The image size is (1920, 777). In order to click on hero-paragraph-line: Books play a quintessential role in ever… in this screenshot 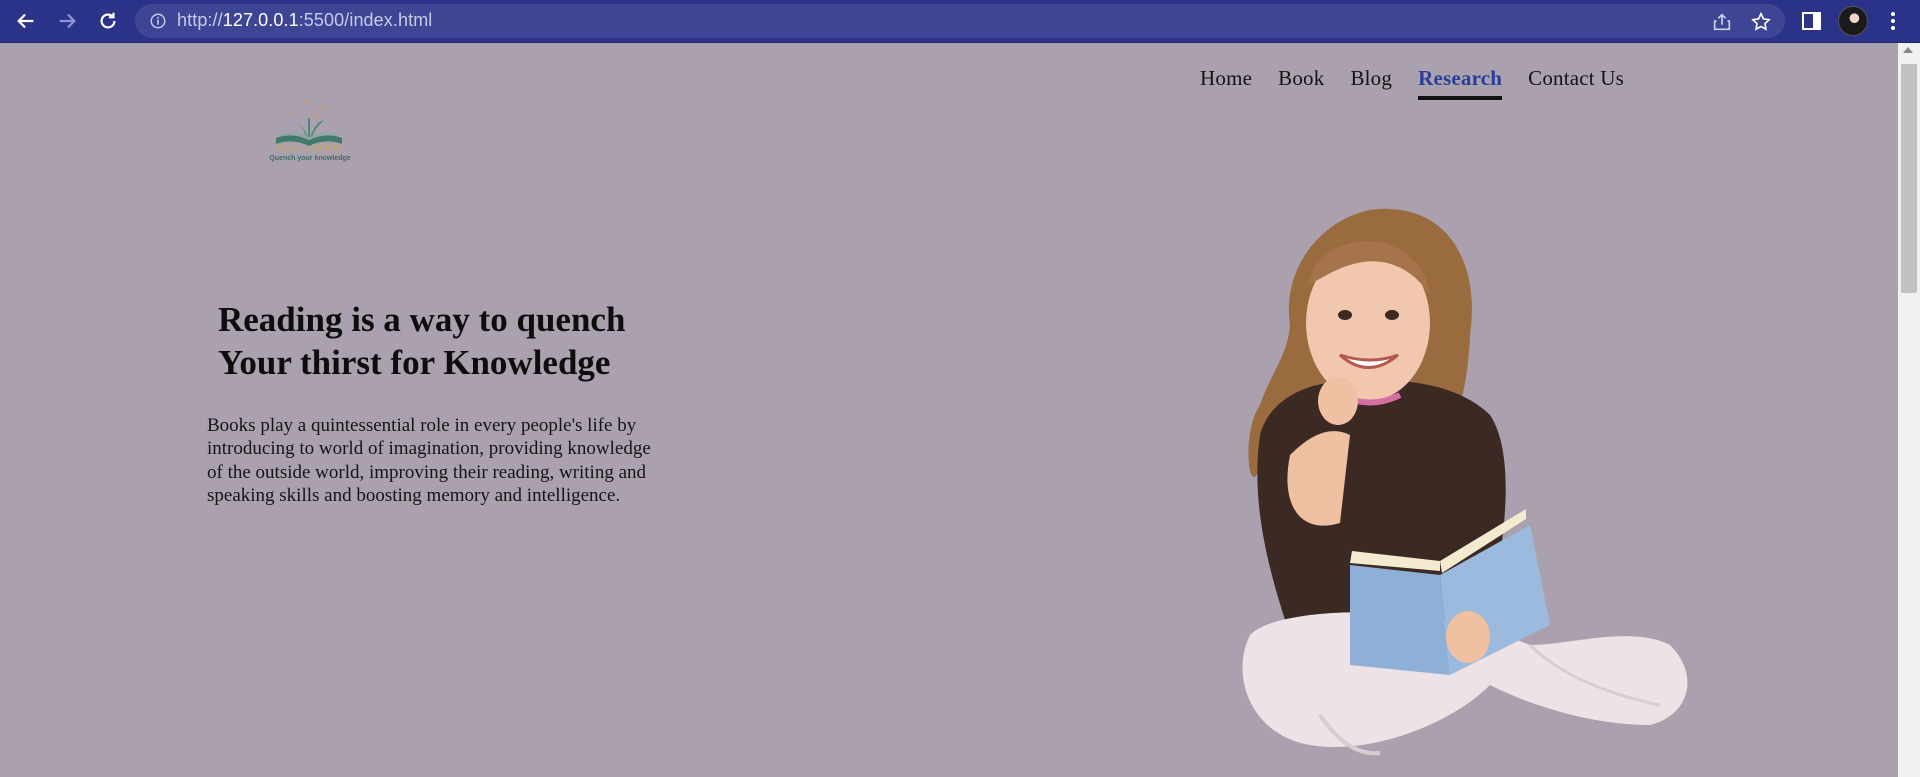, I will do `click(422, 425)`.